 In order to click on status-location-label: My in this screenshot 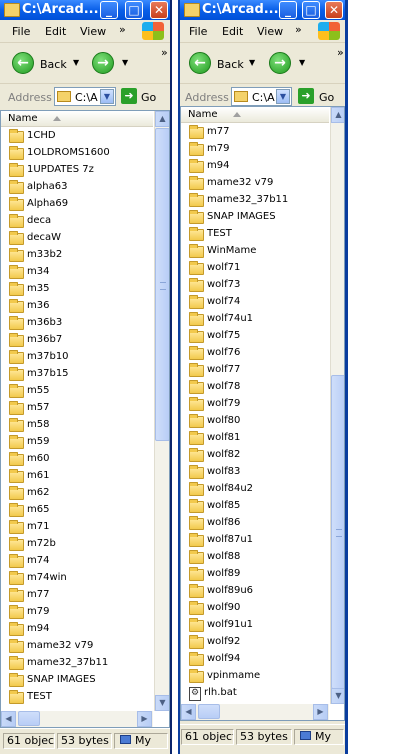, I will do `click(323, 736)`.